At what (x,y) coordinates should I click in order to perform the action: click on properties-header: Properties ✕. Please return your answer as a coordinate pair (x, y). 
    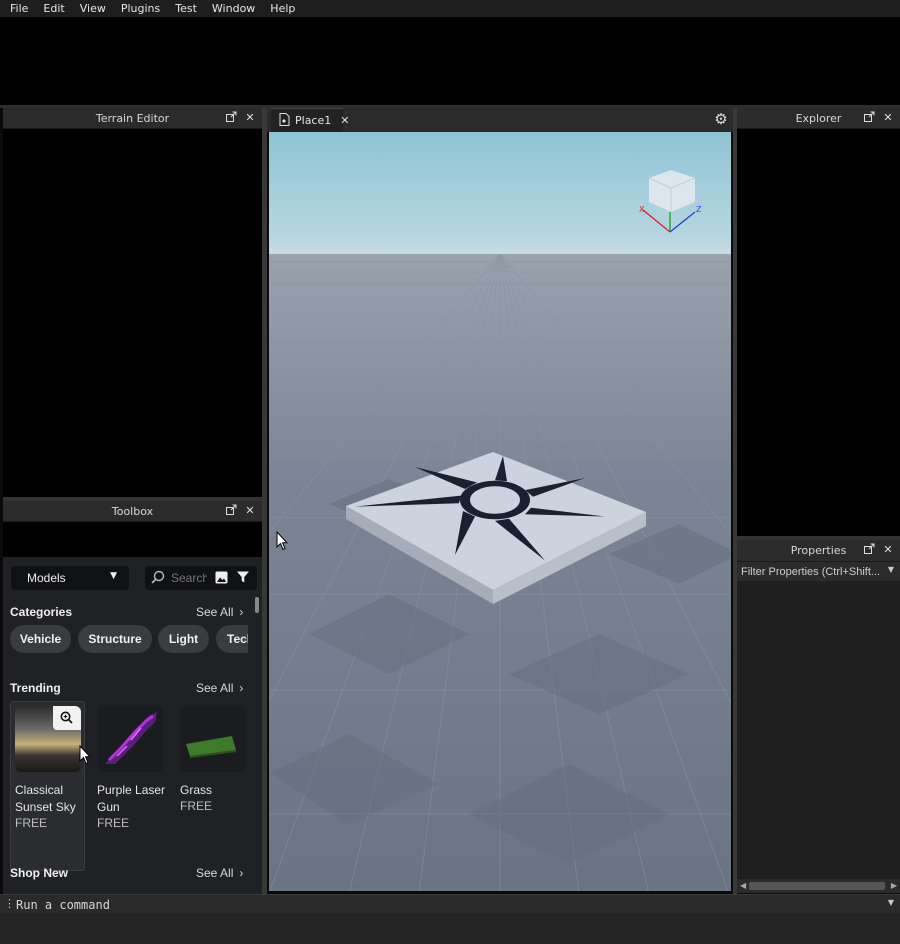
    Looking at the image, I should click on (818, 551).